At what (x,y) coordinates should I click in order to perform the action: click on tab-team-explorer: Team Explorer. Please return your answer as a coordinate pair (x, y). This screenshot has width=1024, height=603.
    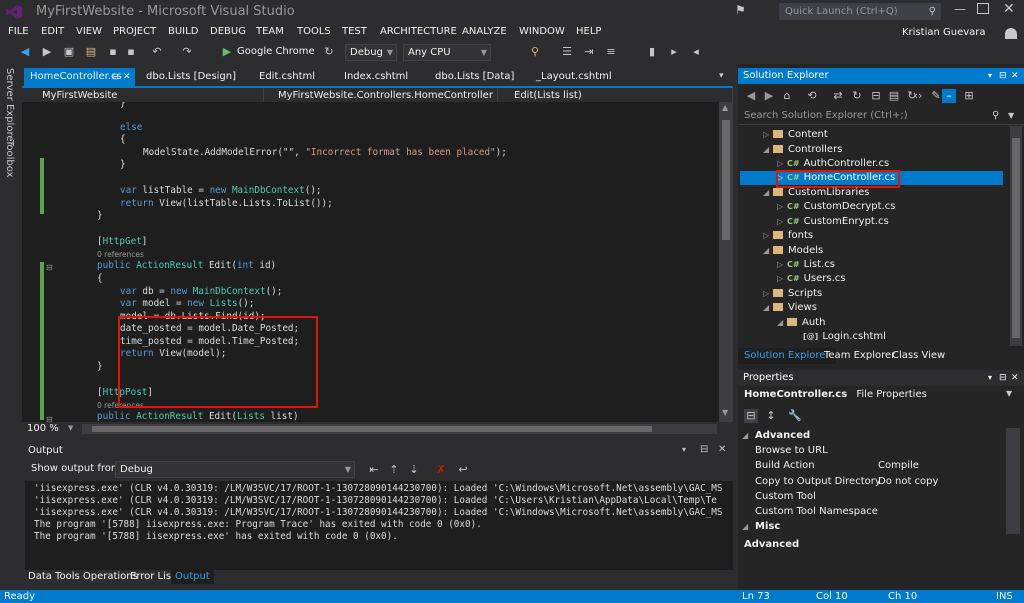
    Looking at the image, I should click on (859, 356).